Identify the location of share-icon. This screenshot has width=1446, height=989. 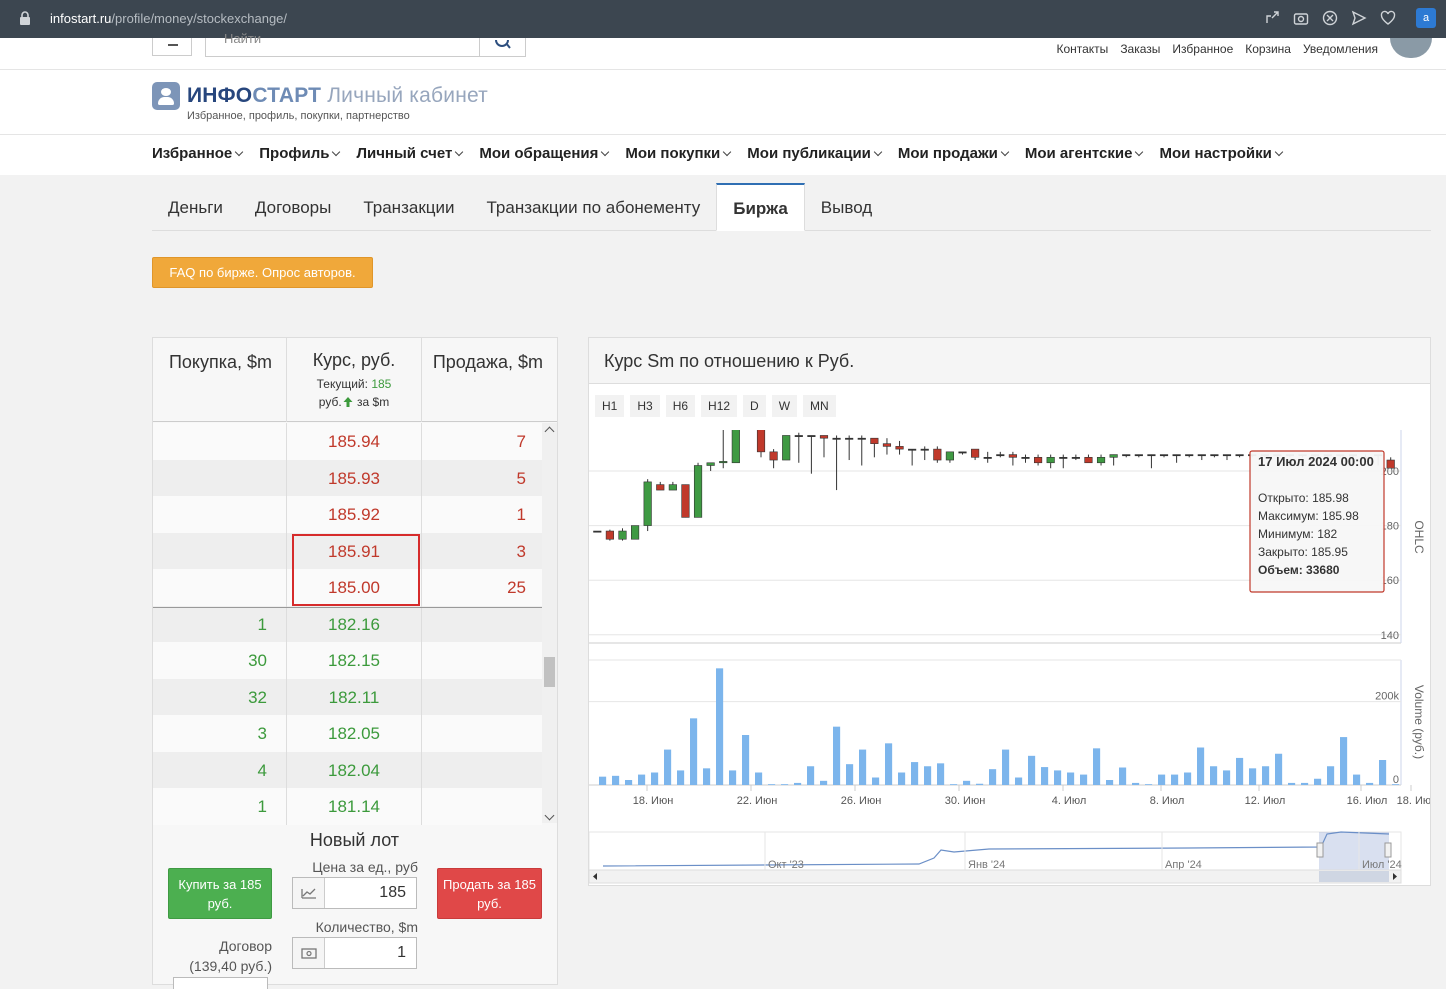
(1272, 18).